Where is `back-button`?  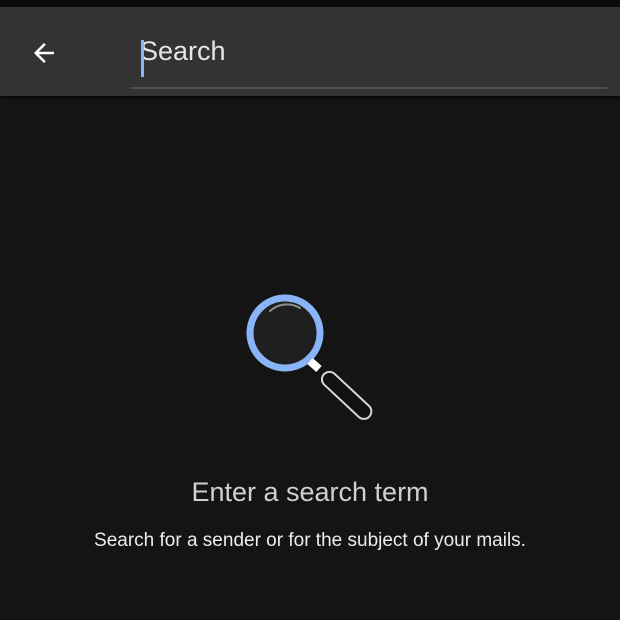
back-button is located at coordinates (44, 53).